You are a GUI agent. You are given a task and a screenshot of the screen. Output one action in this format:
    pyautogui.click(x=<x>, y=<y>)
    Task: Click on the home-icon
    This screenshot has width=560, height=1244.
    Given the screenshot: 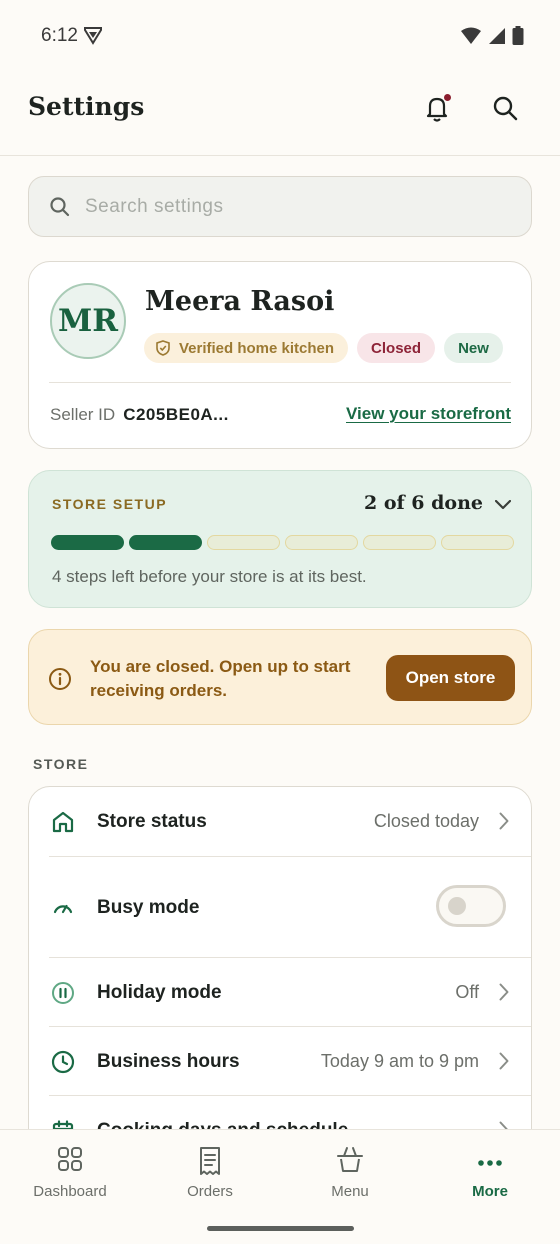 What is the action you would take?
    pyautogui.click(x=63, y=824)
    